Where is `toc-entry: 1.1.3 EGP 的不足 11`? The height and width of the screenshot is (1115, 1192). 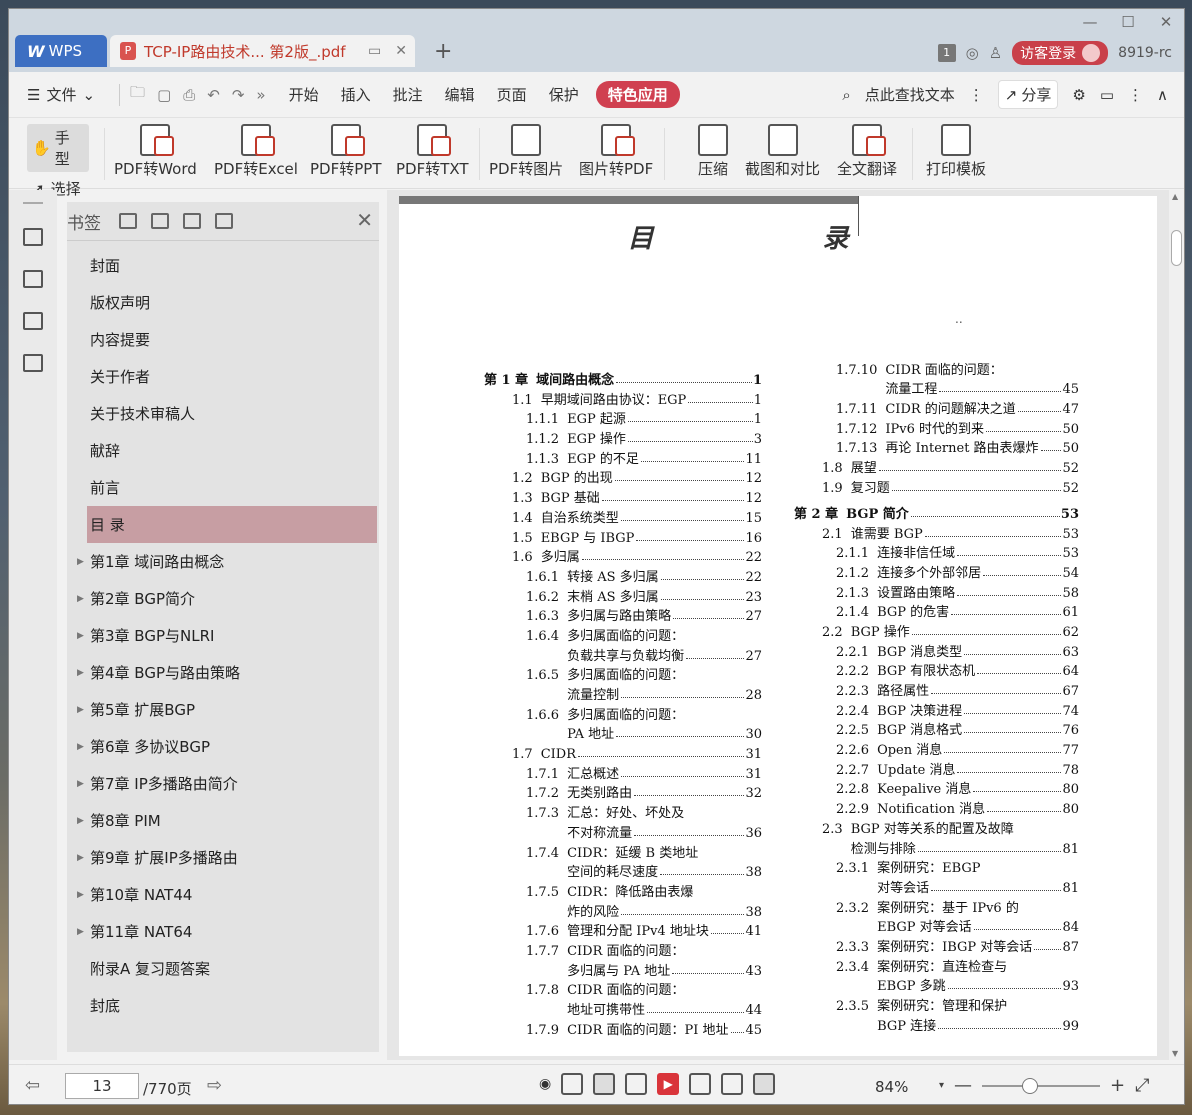 toc-entry: 1.1.3 EGP 的不足 11 is located at coordinates (623, 457).